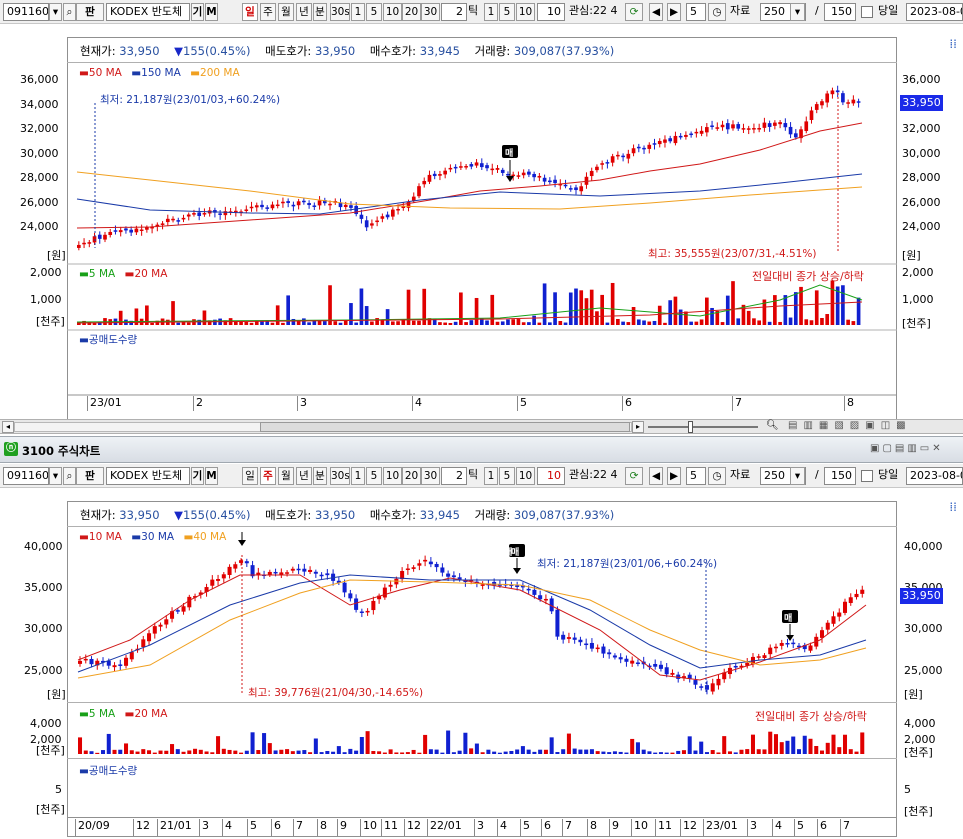 Image resolution: width=963 pixels, height=839 pixels. I want to click on scroll-right-icon: ▸, so click(638, 427).